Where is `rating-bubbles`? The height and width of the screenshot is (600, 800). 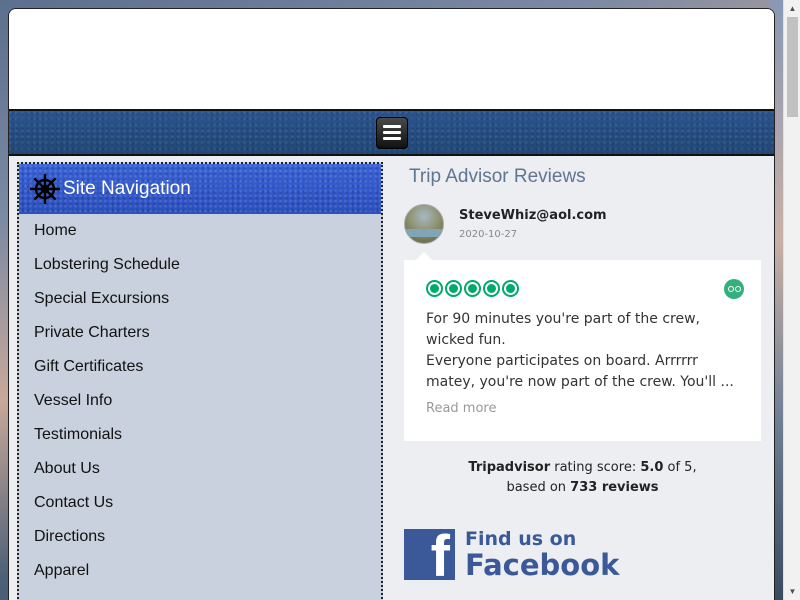 rating-bubbles is located at coordinates (582, 288).